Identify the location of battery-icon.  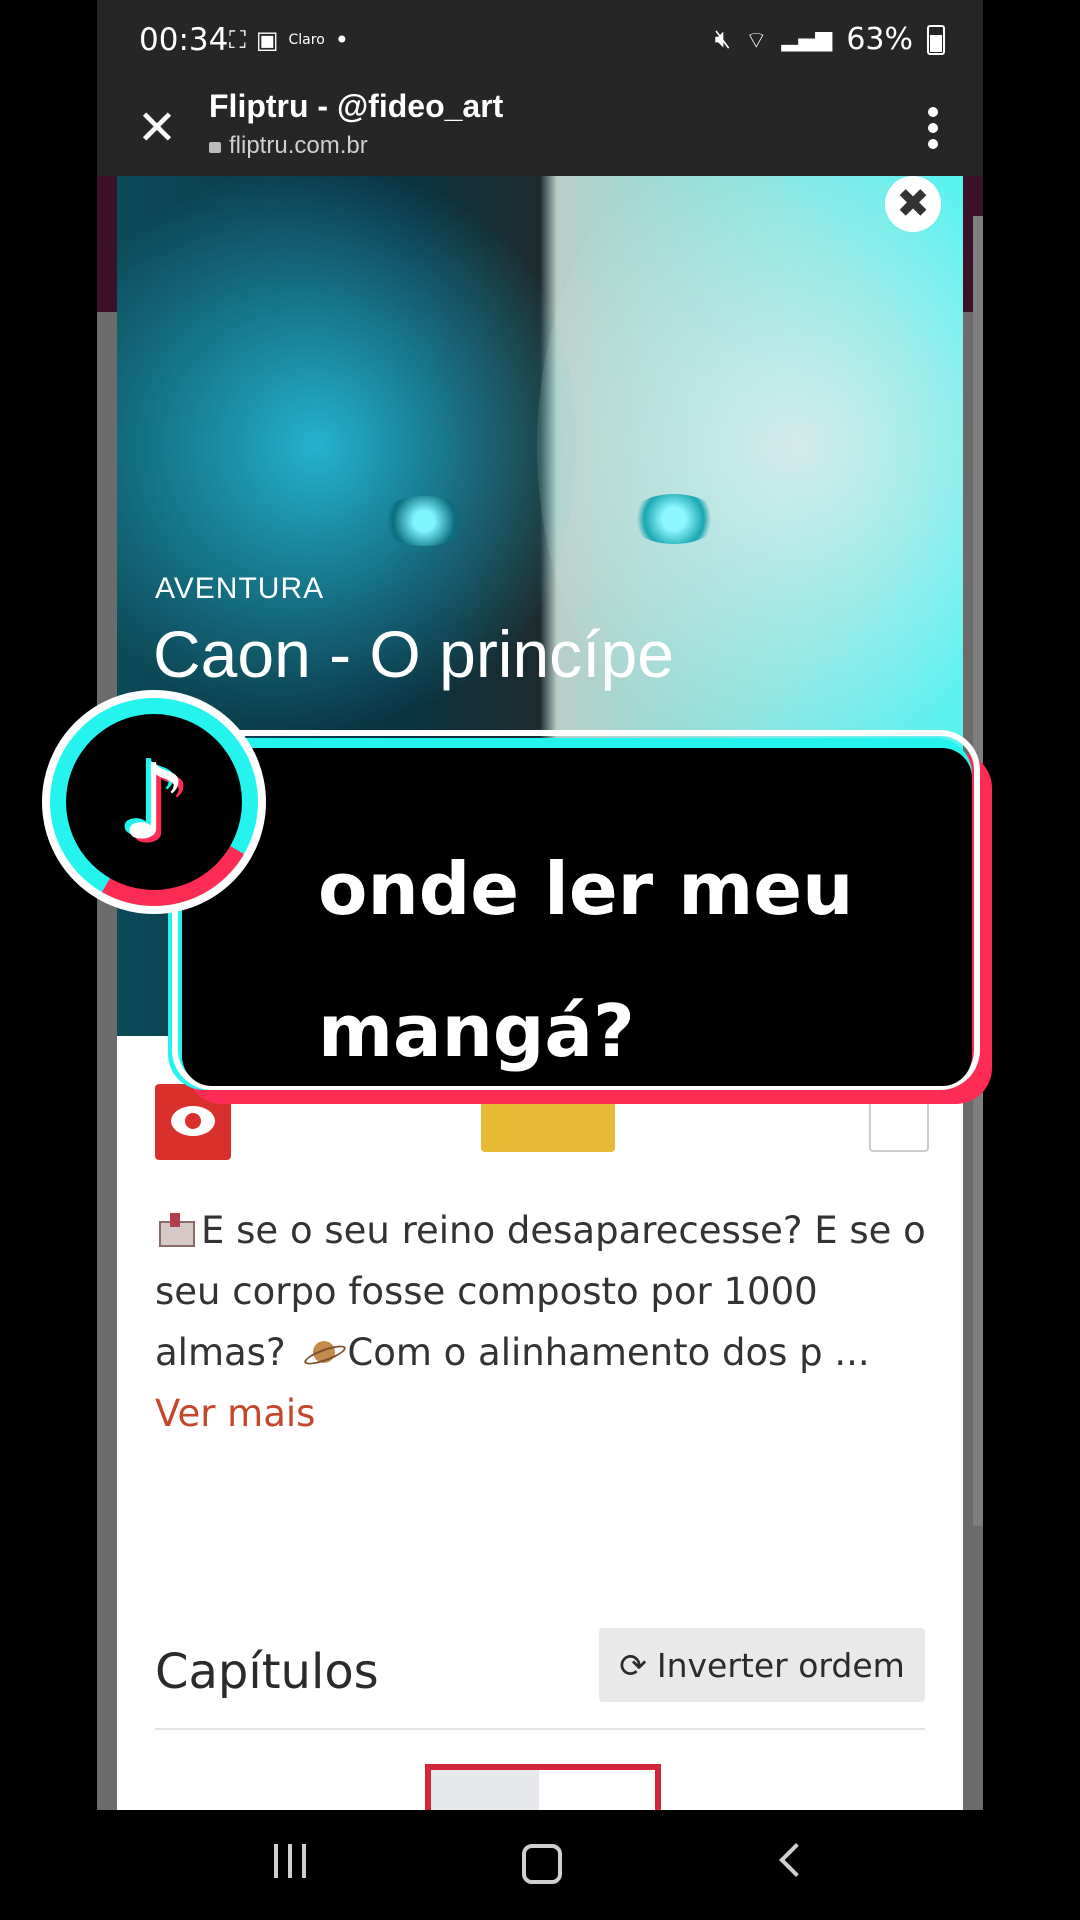
(936, 39).